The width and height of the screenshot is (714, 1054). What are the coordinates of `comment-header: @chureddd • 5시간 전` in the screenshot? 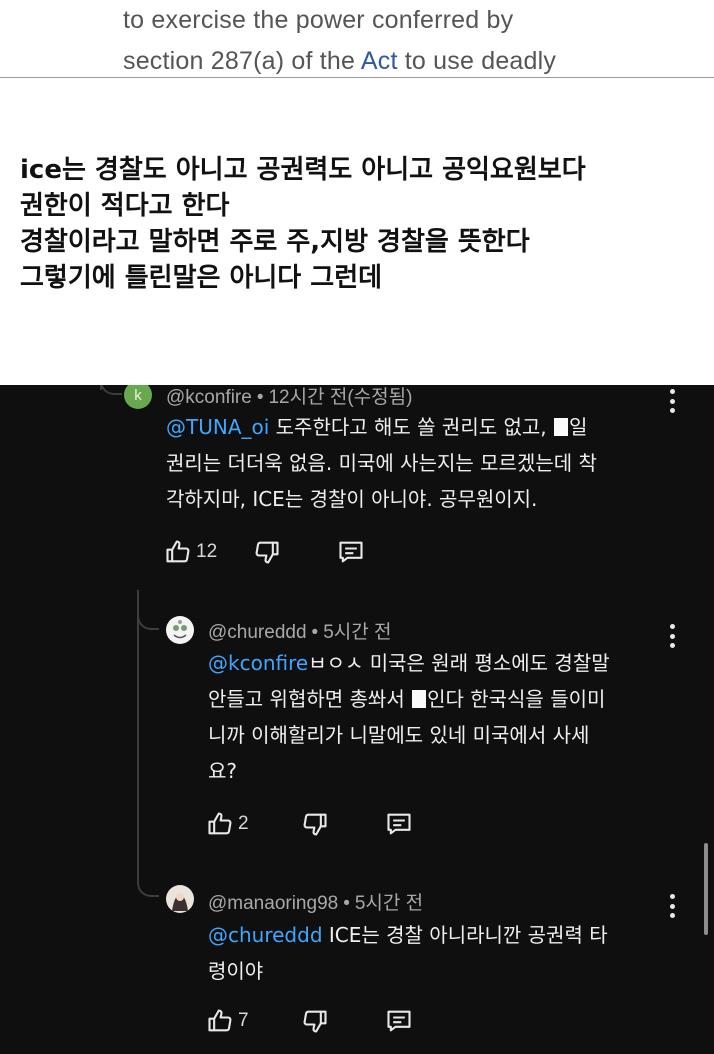 It's located at (299, 630).